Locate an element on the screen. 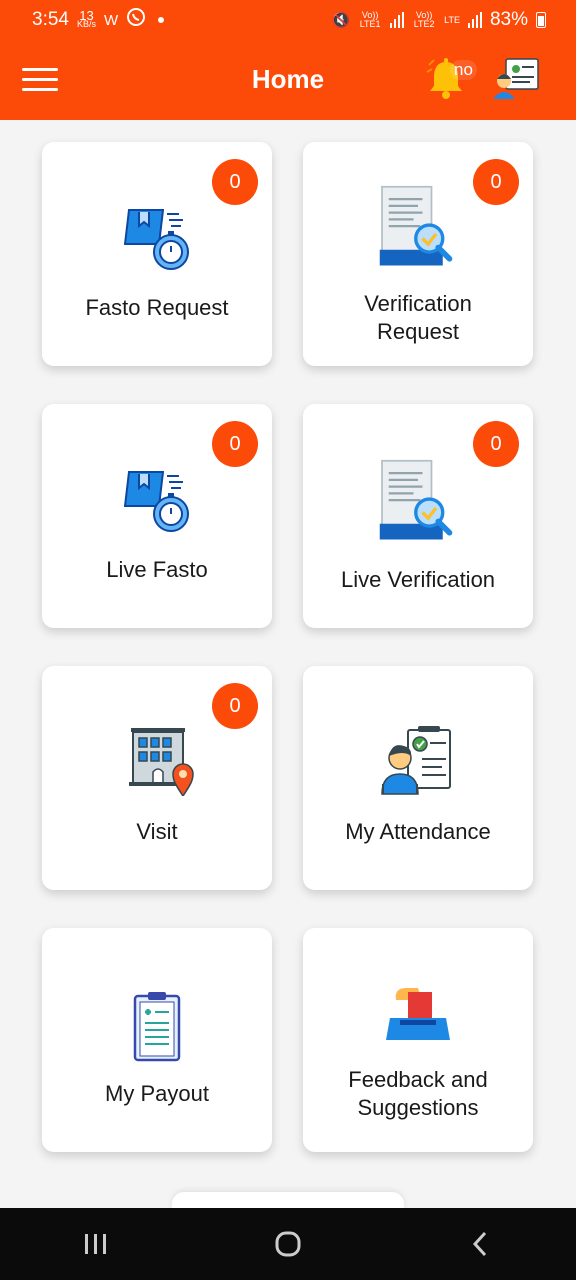 This screenshot has width=576, height=1280. recents-button is located at coordinates (96, 1244).